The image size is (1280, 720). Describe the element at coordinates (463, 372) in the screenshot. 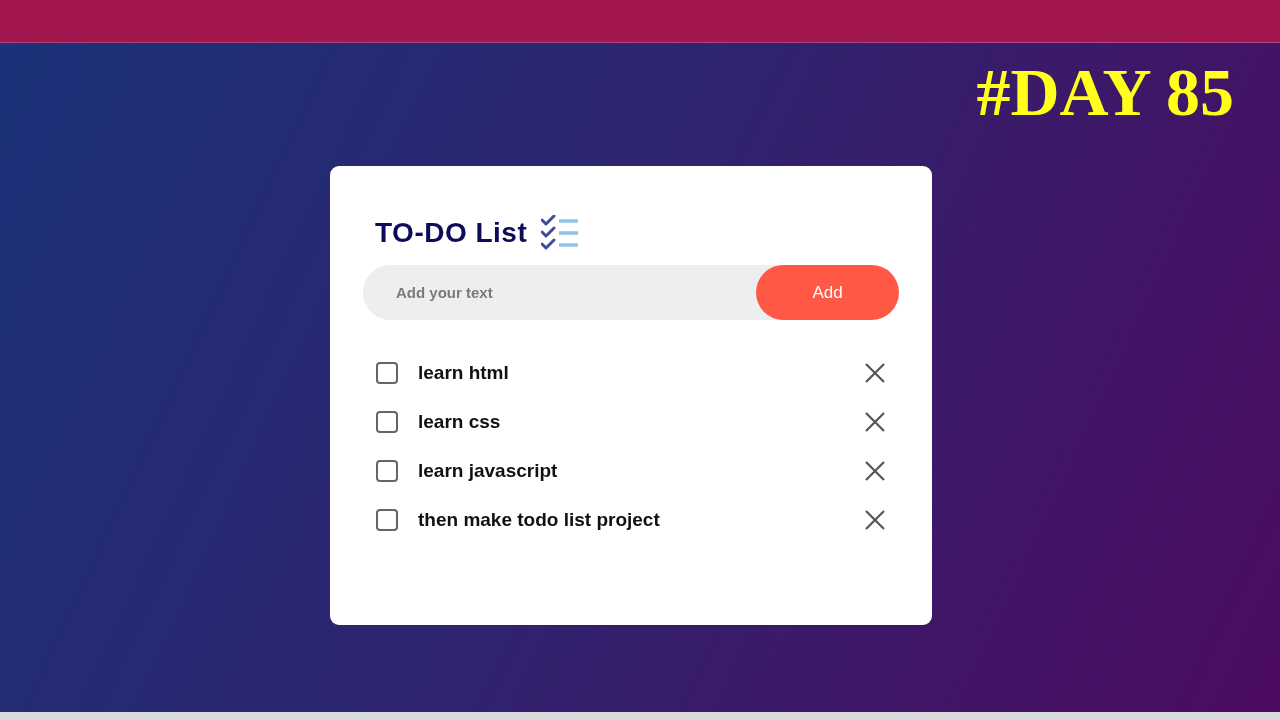

I see `task-text: learn html` at that location.